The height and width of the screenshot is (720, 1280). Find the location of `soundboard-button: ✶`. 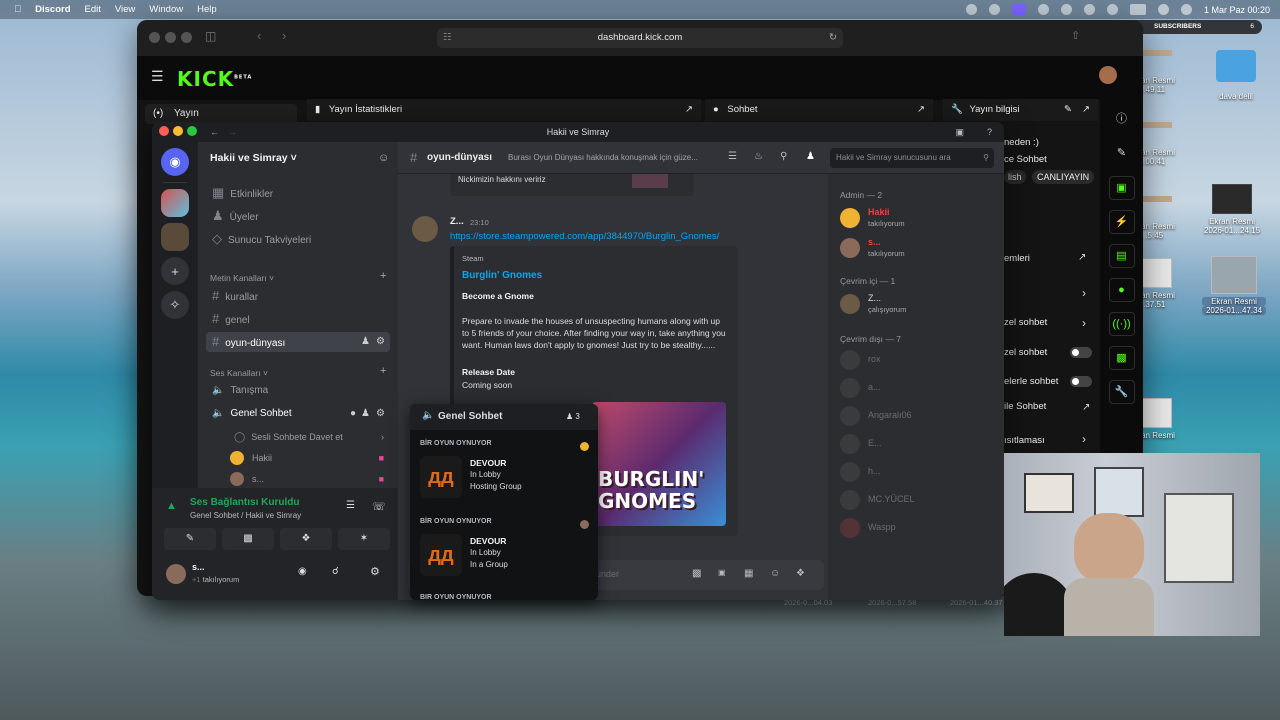

soundboard-button: ✶ is located at coordinates (364, 539).